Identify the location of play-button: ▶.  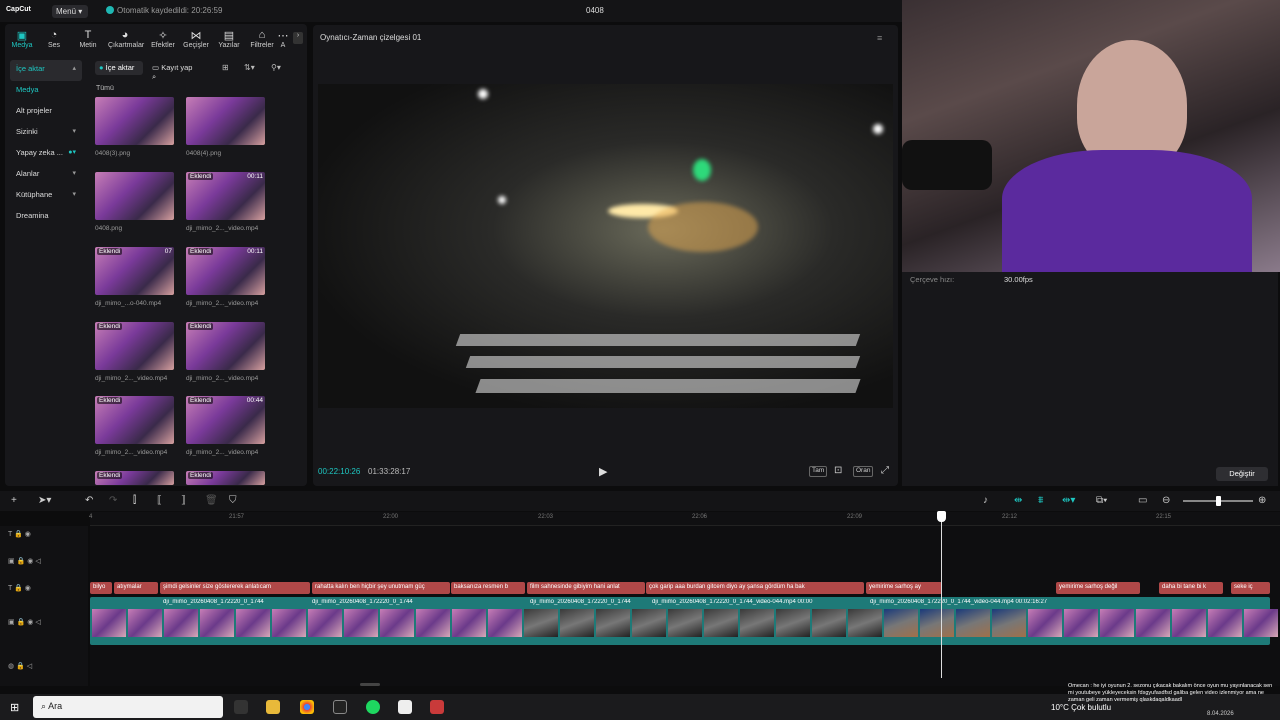
(603, 471).